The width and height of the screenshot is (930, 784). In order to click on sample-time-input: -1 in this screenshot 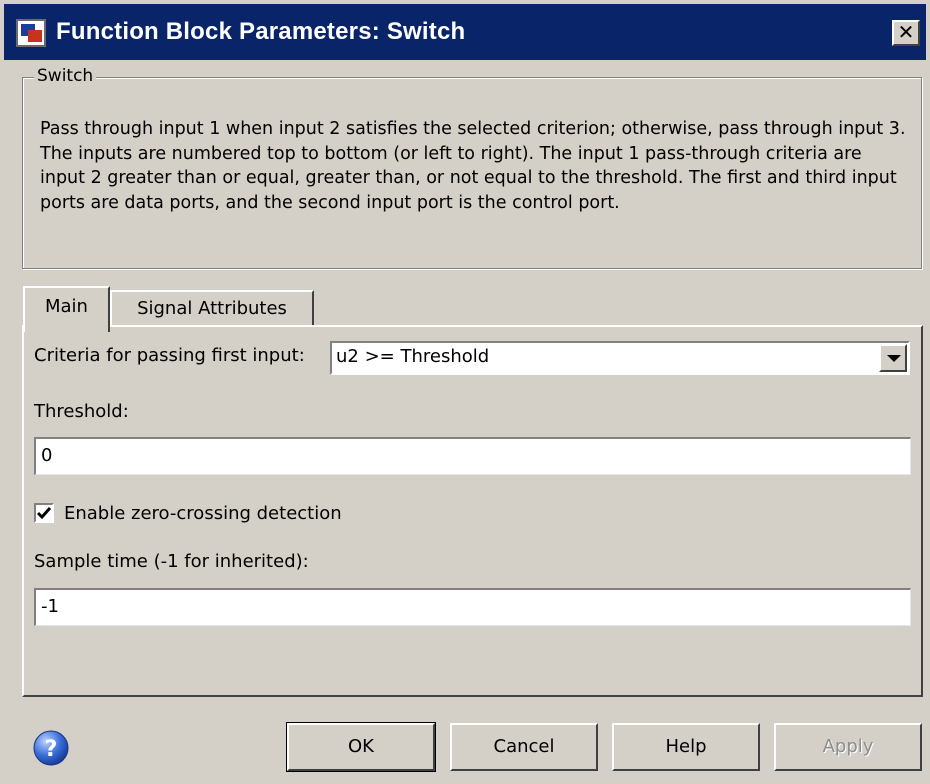, I will do `click(472, 607)`.